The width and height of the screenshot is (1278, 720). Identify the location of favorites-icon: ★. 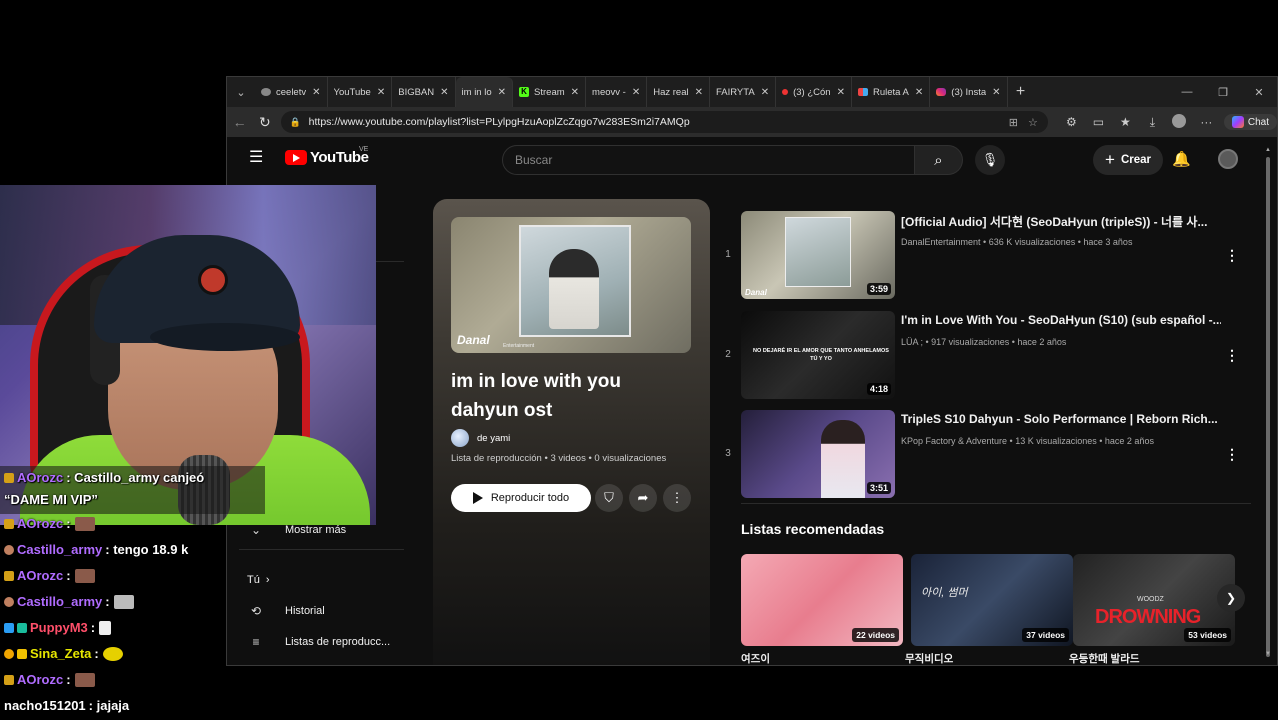
(1125, 122).